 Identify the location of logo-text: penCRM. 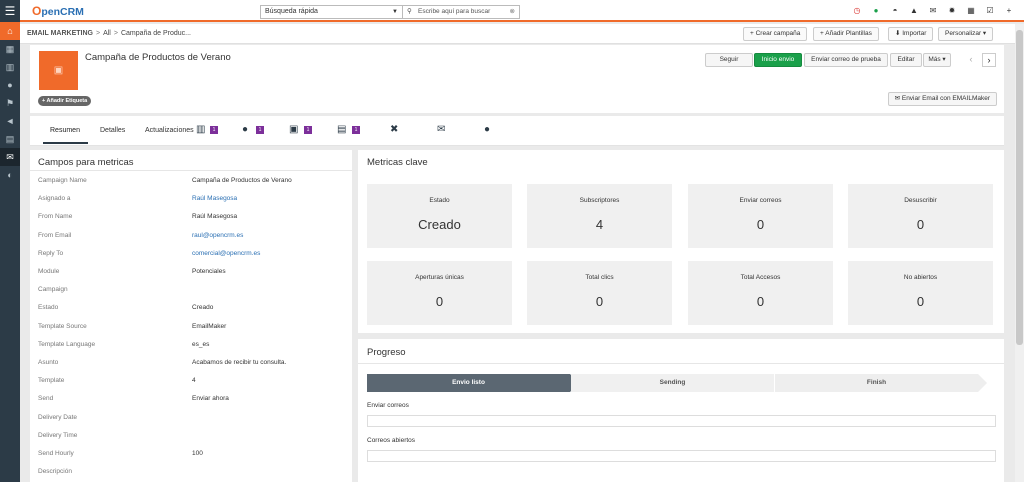
(62, 12).